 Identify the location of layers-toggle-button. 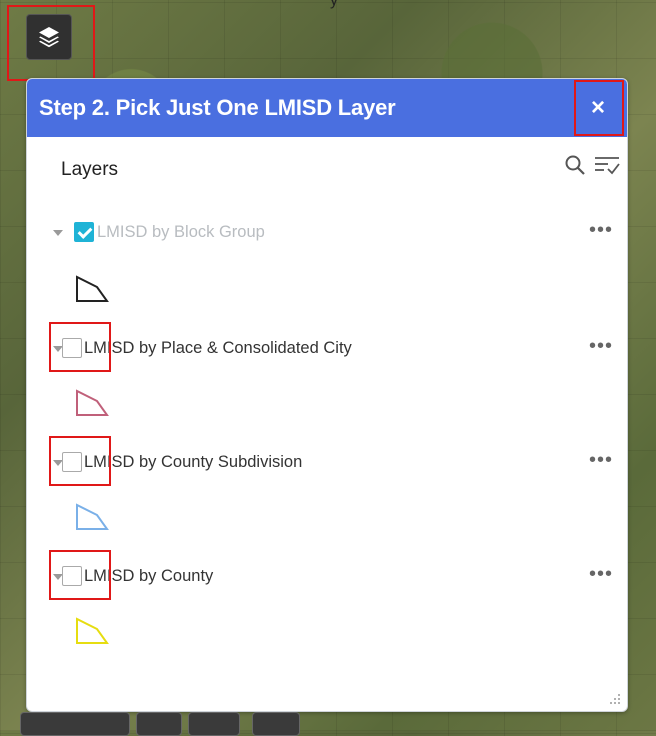
(49, 37).